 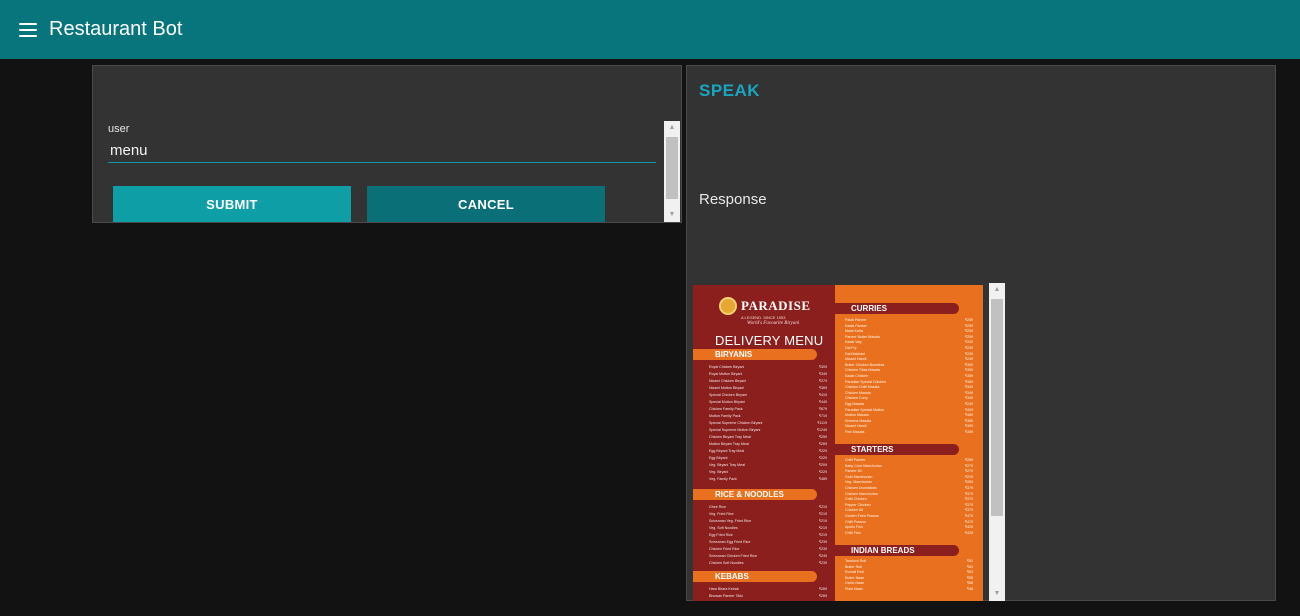 I want to click on menu-item-name: Veg. Biryani Tray Meal, so click(x=727, y=465).